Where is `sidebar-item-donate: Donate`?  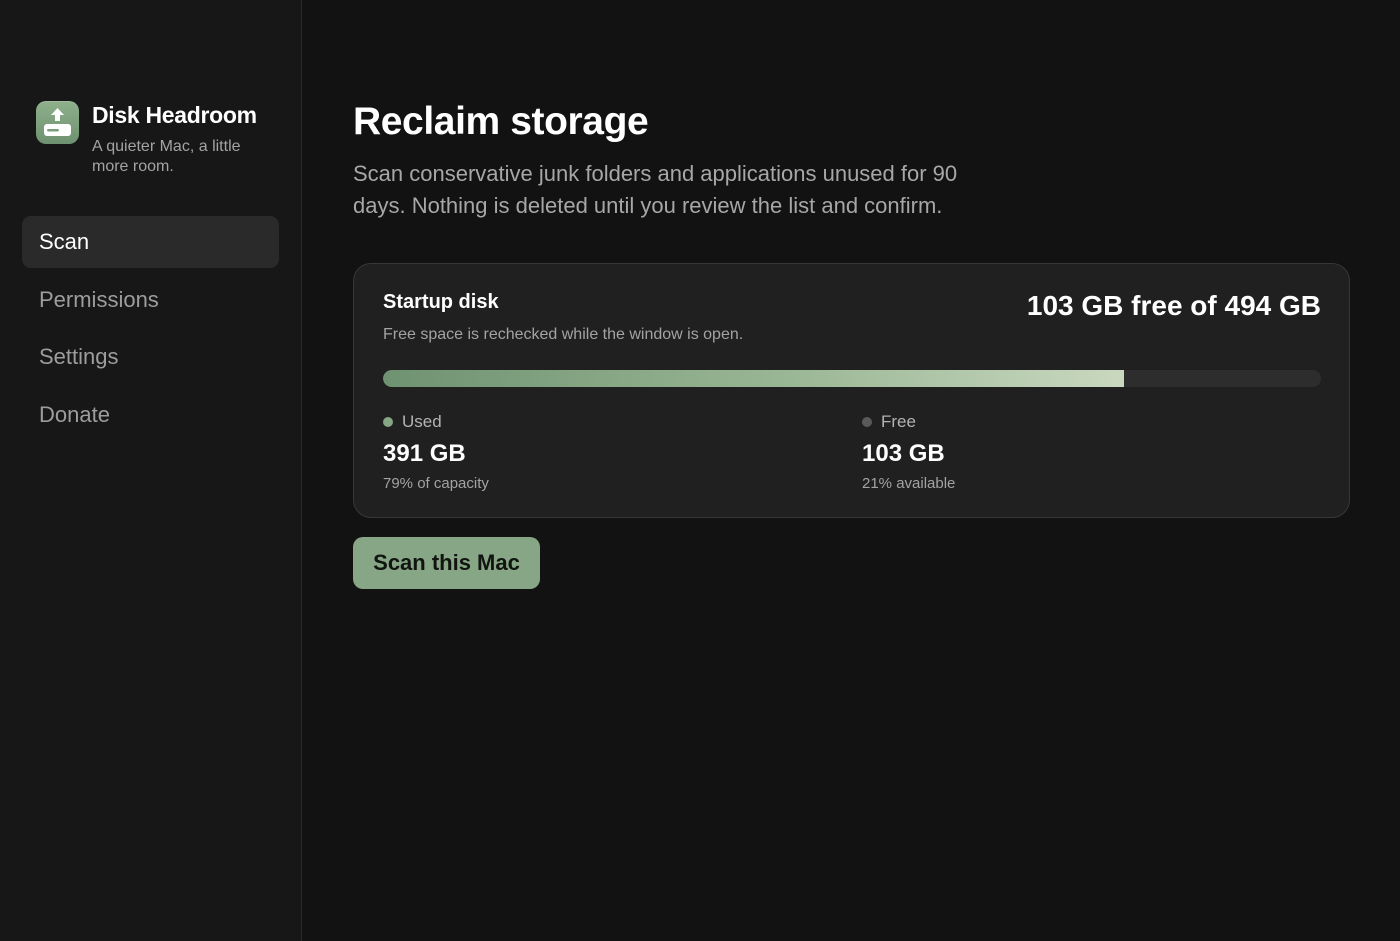
sidebar-item-donate: Donate is located at coordinates (150, 415).